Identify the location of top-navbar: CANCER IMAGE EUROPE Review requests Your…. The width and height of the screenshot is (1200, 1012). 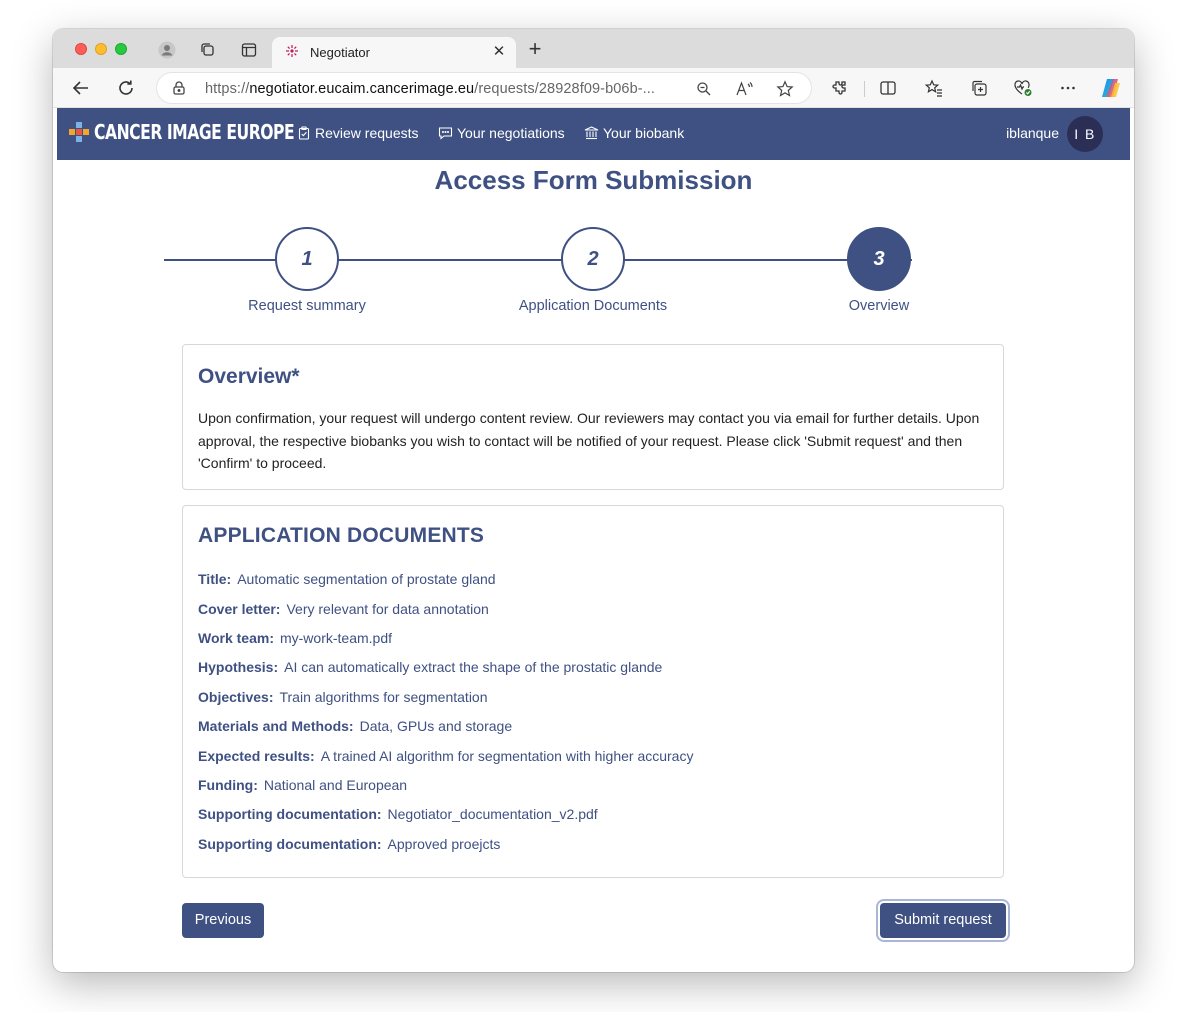
(593, 143).